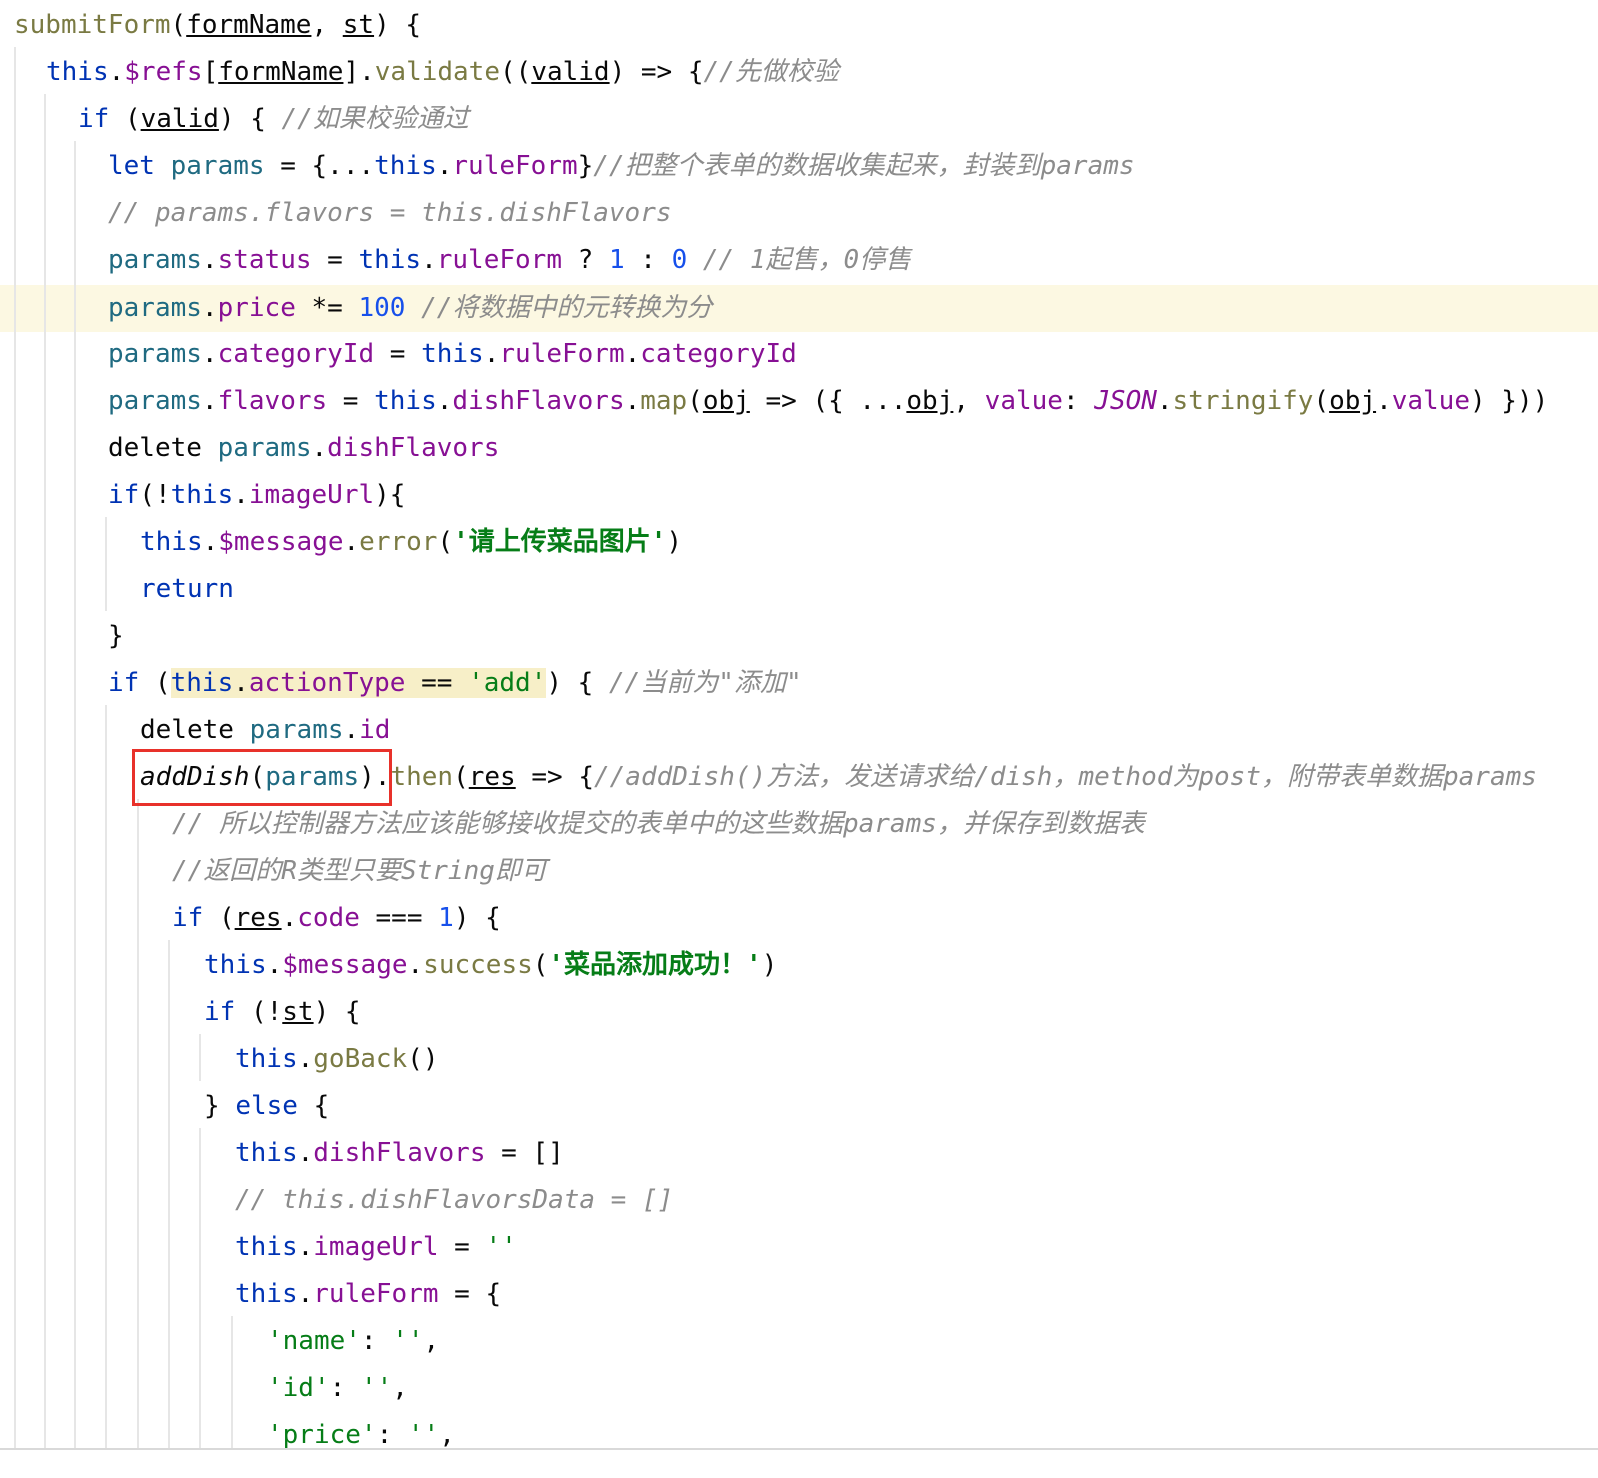 The image size is (1598, 1478). I want to click on code-line-3: if (valid) { //如果校验通过, so click(799, 119).